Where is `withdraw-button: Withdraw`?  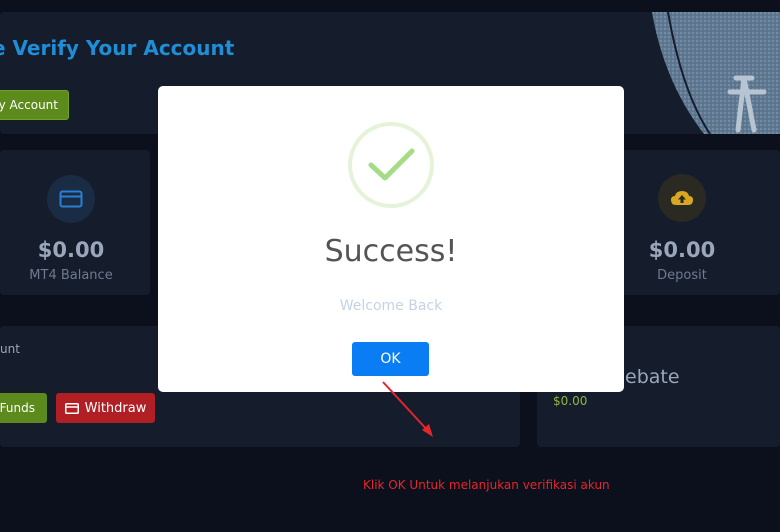
withdraw-button: Withdraw is located at coordinates (105, 408).